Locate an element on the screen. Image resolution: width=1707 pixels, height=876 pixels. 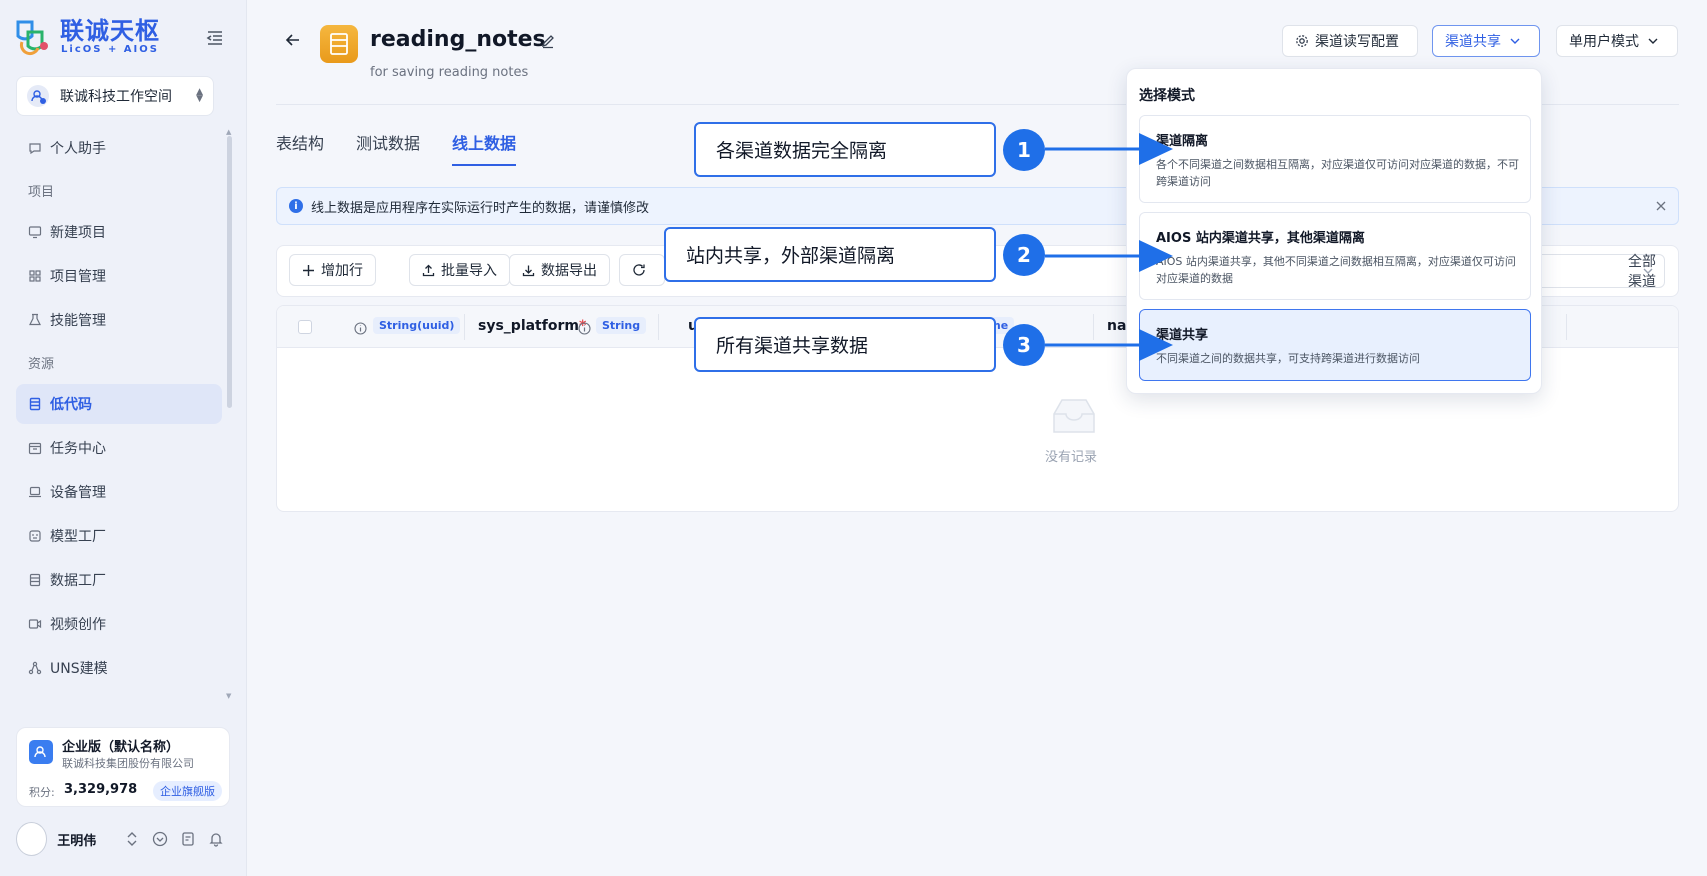
workspace-avatar-icon is located at coordinates (38, 96).